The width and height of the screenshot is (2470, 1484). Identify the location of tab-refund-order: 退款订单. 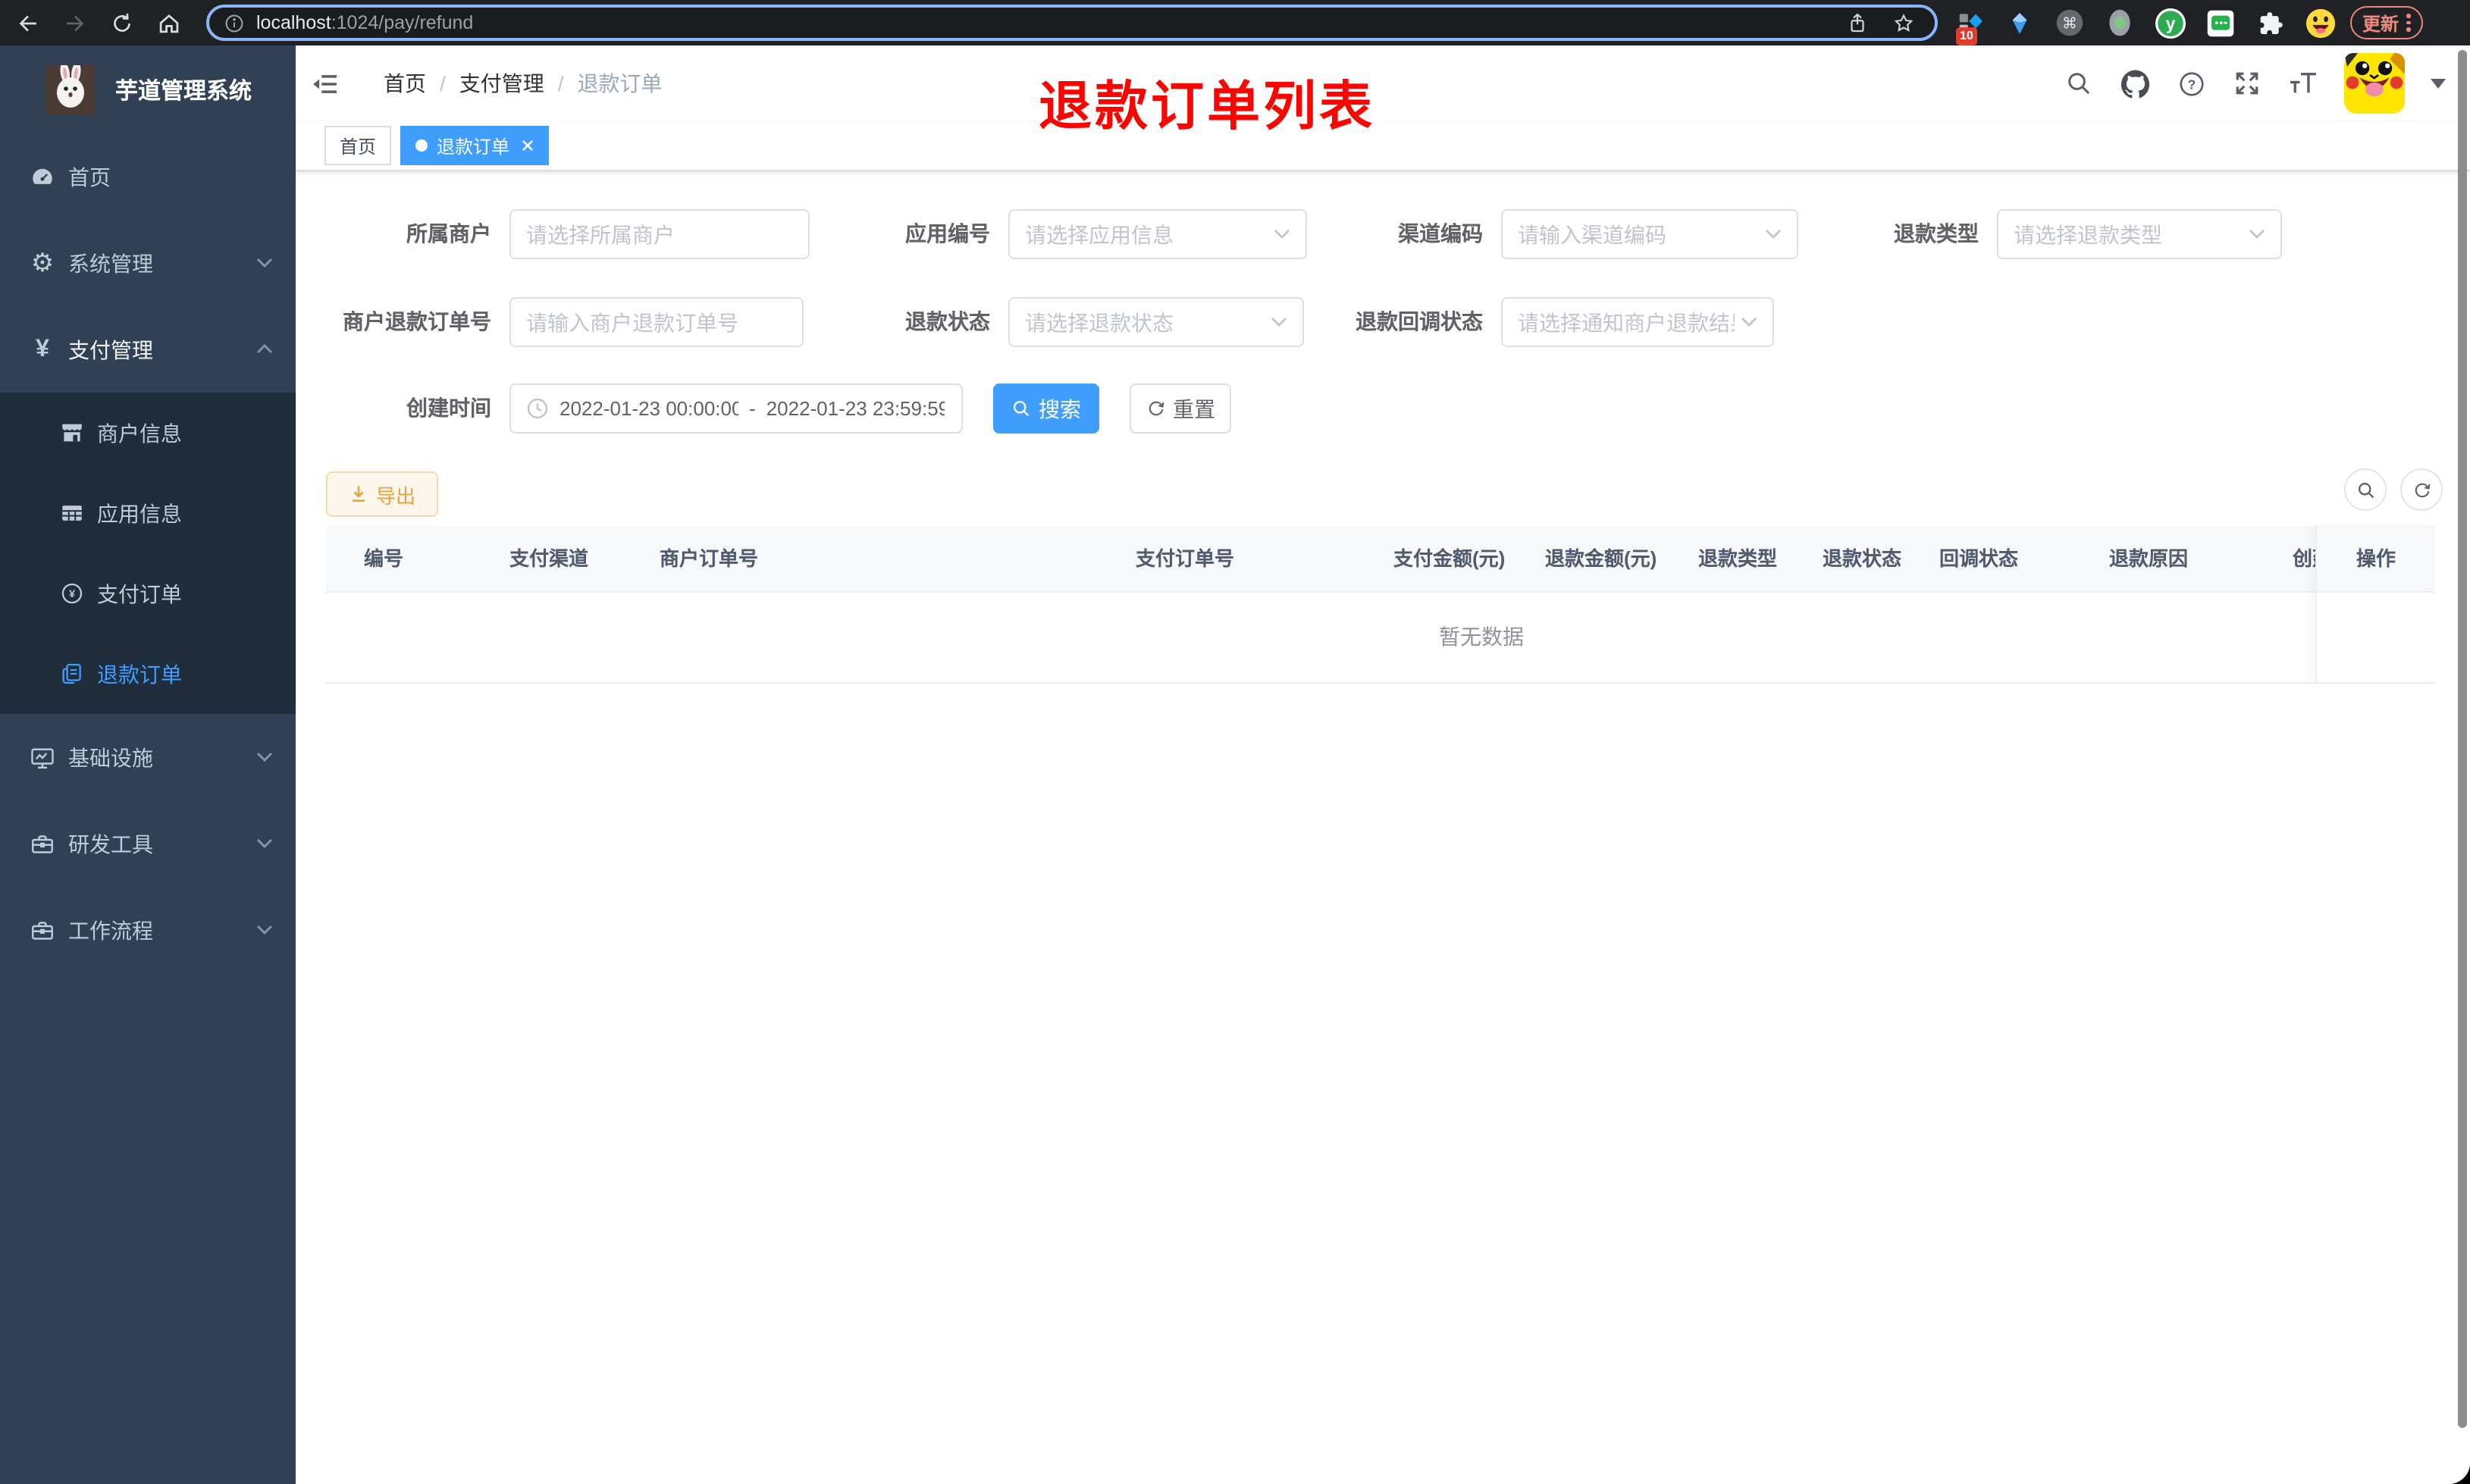
(475, 145).